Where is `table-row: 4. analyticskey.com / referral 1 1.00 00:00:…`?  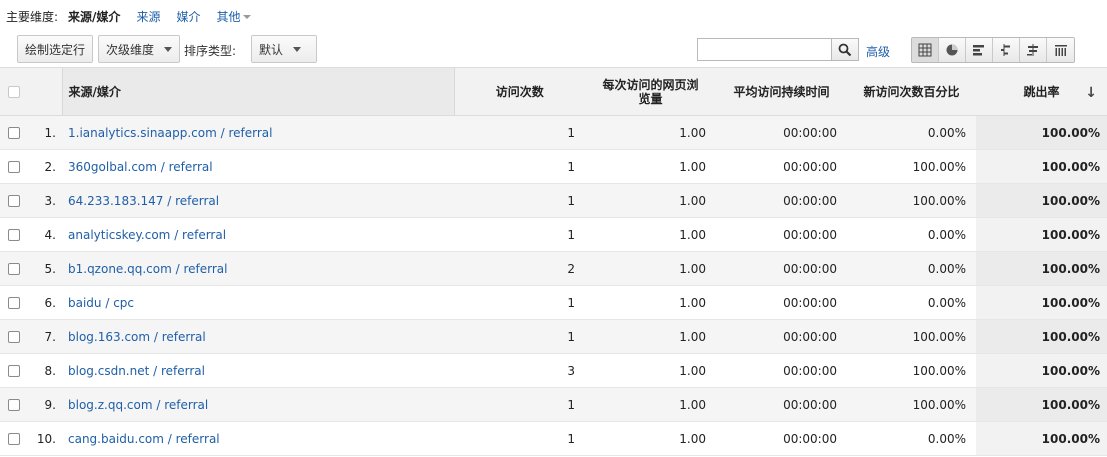 table-row: 4. analyticskey.com / referral 1 1.00 00:00:… is located at coordinates (553, 234).